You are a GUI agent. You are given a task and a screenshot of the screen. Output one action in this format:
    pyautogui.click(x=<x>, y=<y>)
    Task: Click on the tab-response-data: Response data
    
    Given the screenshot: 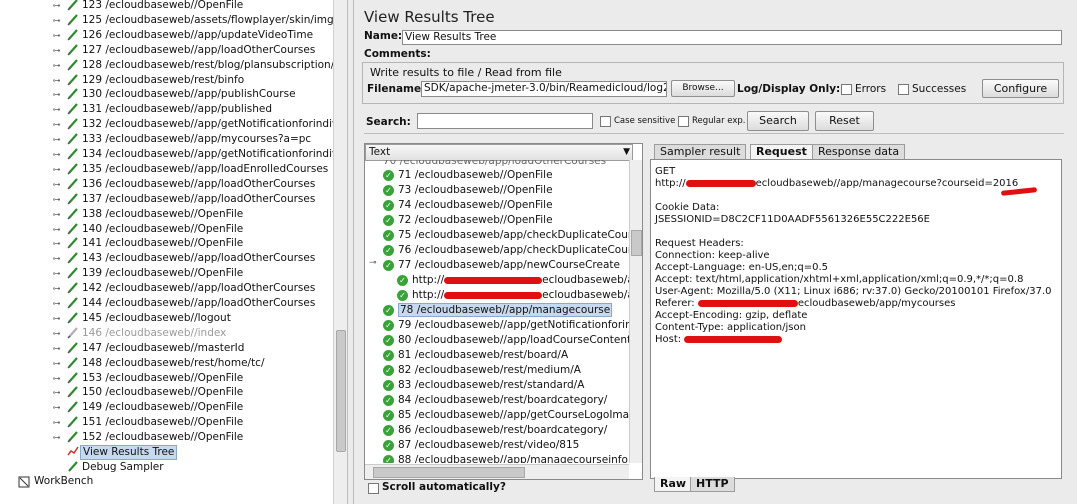 What is the action you would take?
    pyautogui.click(x=859, y=151)
    